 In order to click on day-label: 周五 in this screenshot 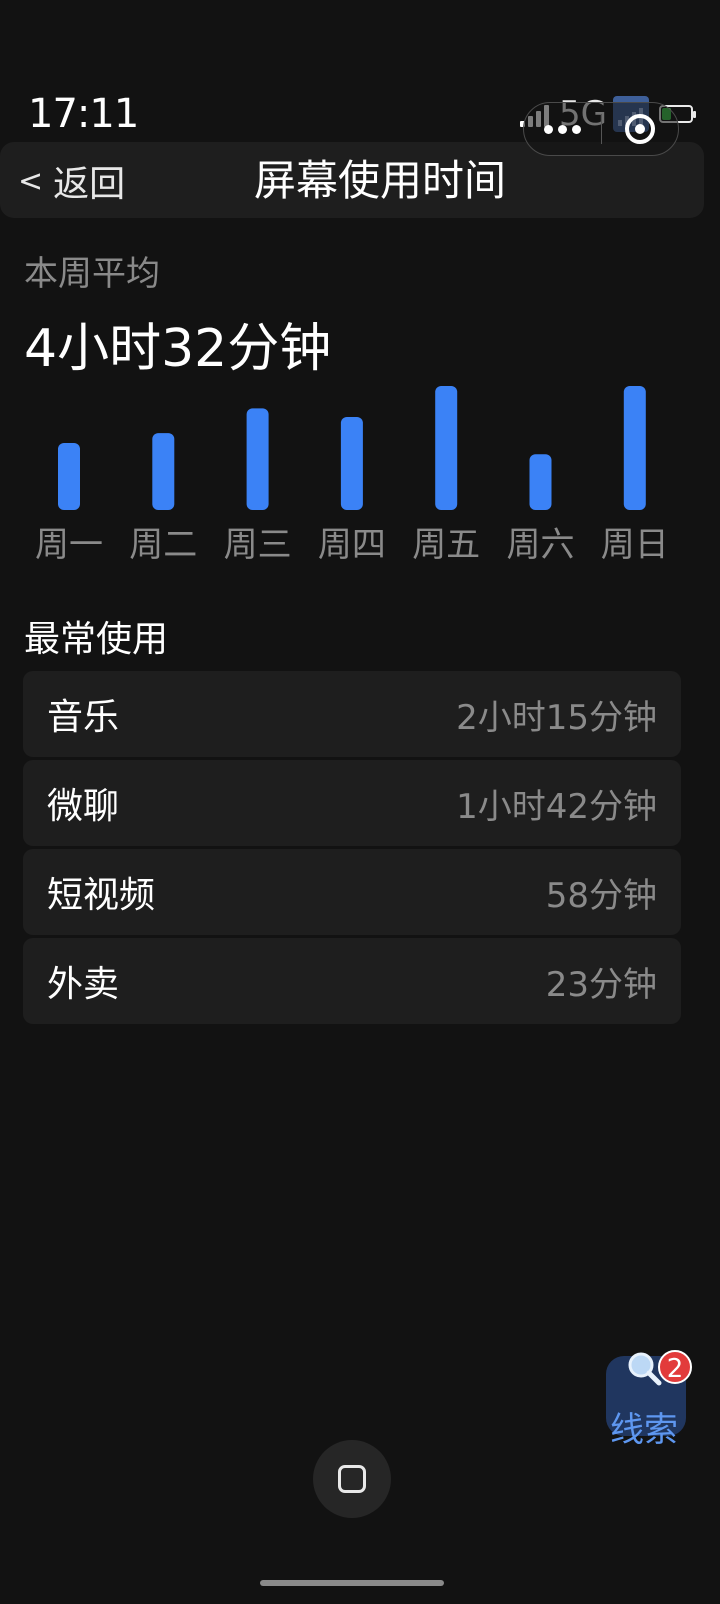, I will do `click(446, 545)`.